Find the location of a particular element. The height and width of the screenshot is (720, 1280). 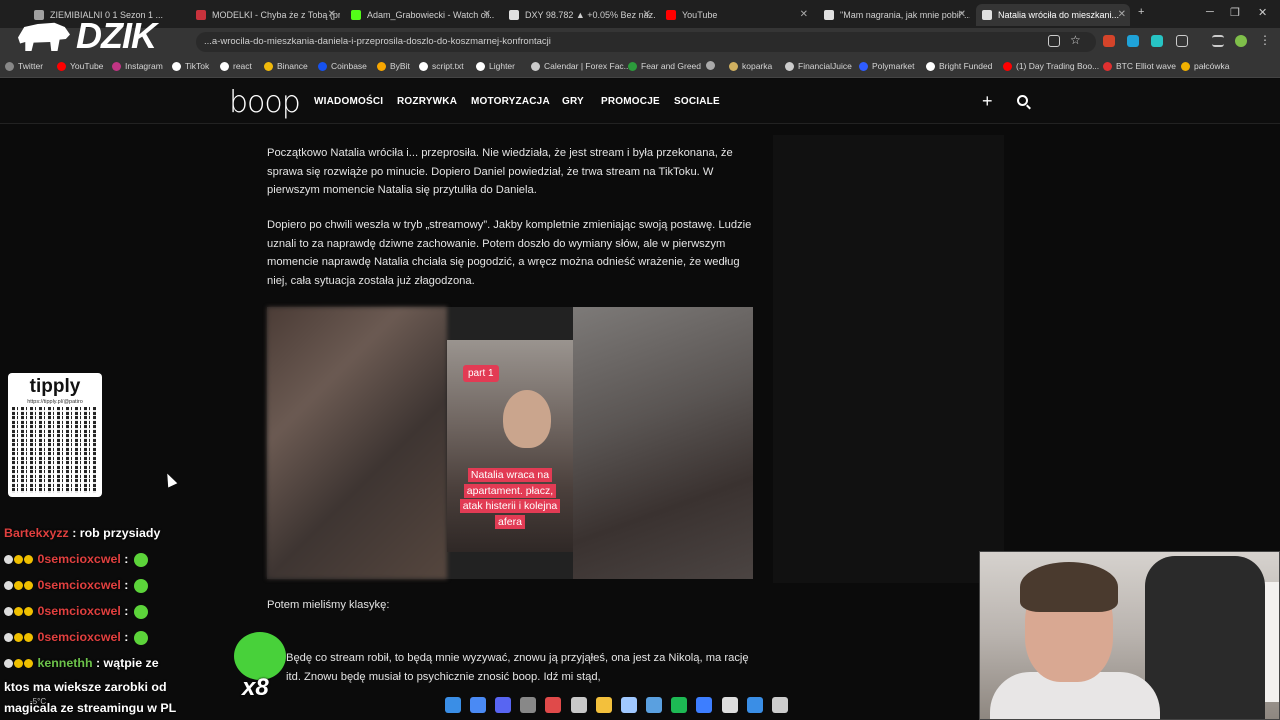

bookmark-item: koparka is located at coordinates (750, 66).